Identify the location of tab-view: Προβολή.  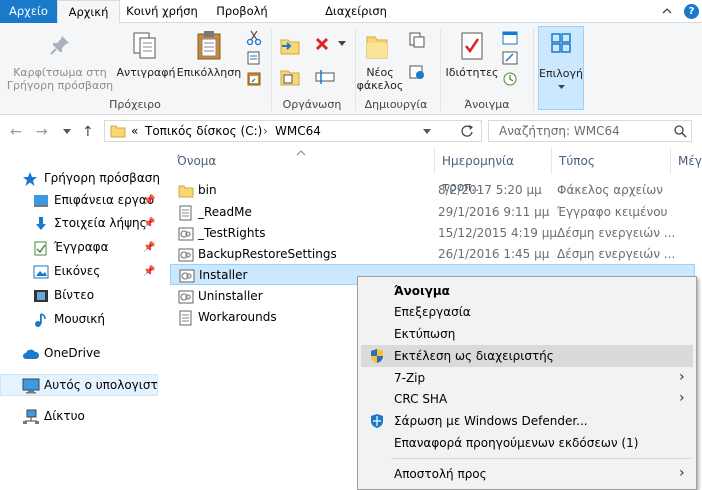
(242, 11).